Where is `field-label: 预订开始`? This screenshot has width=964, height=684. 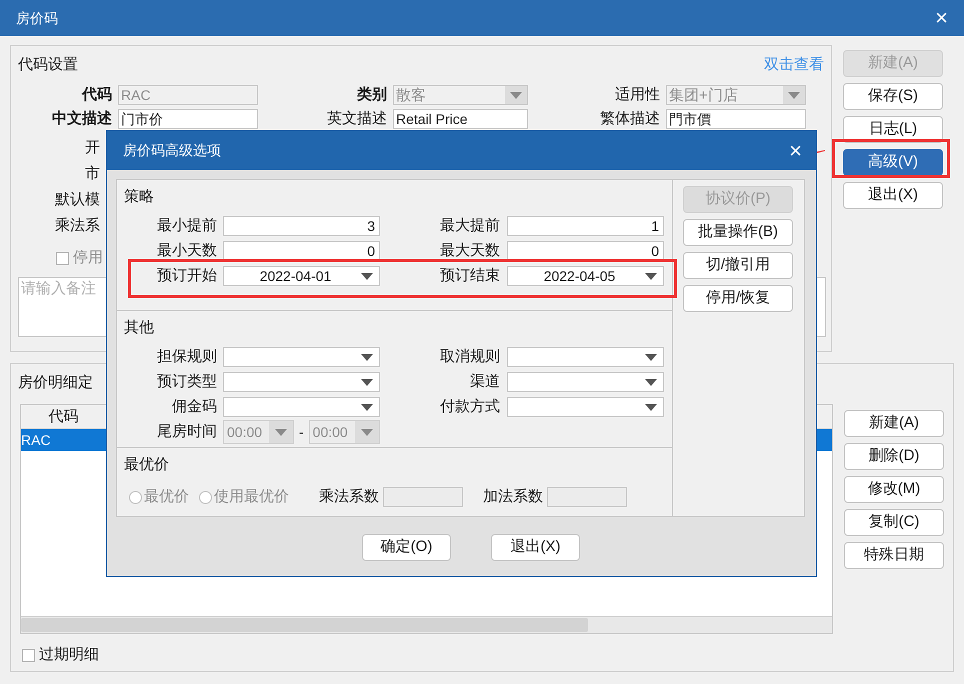
field-label: 预订开始 is located at coordinates (187, 276).